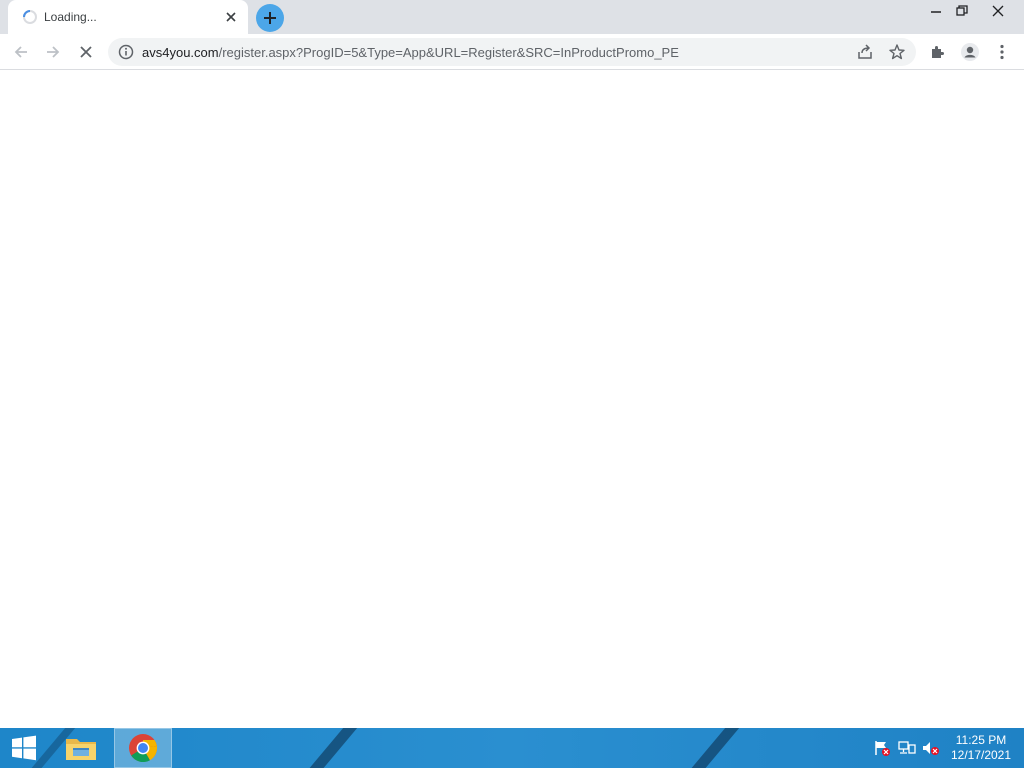 The image size is (1024, 768). I want to click on star-icon, so click(897, 52).